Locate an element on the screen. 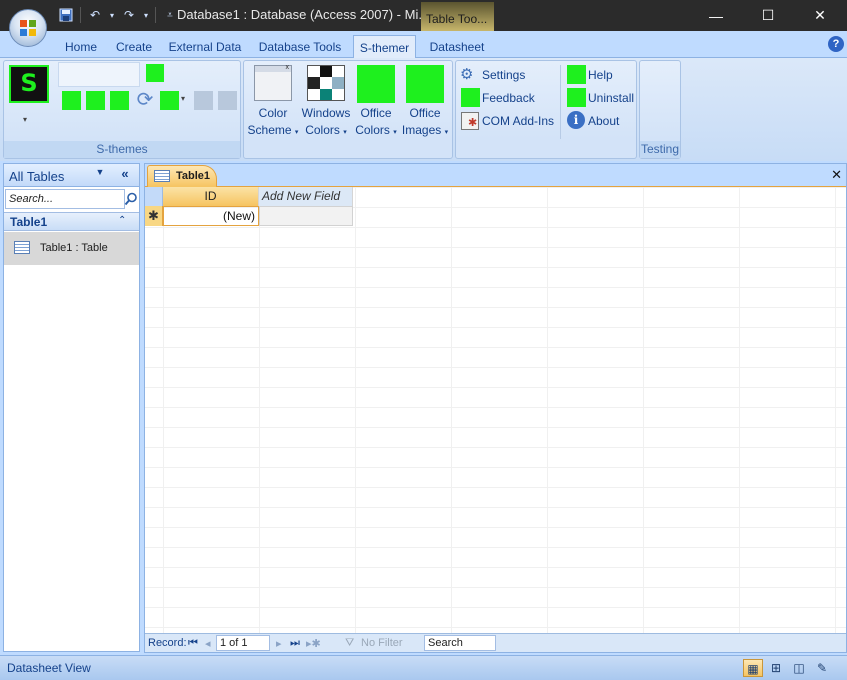 This screenshot has width=847, height=680. tab-create: Create is located at coordinates (134, 47).